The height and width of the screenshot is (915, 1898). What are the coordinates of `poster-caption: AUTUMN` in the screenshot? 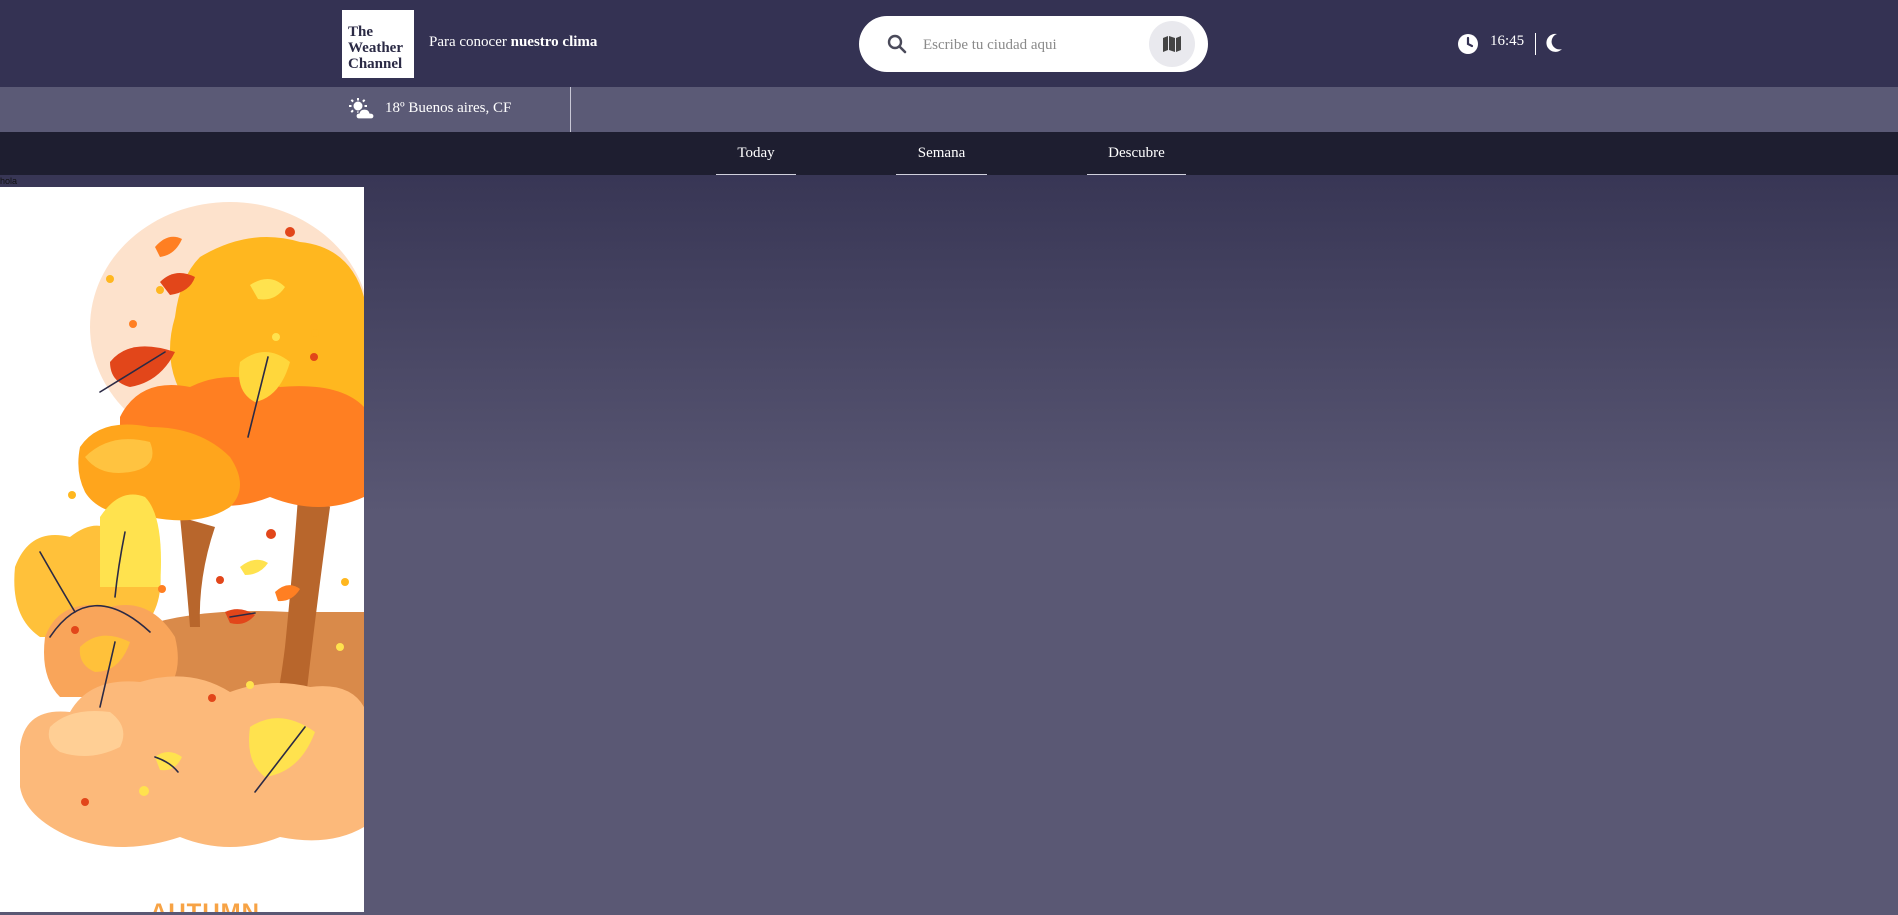 It's located at (205, 905).